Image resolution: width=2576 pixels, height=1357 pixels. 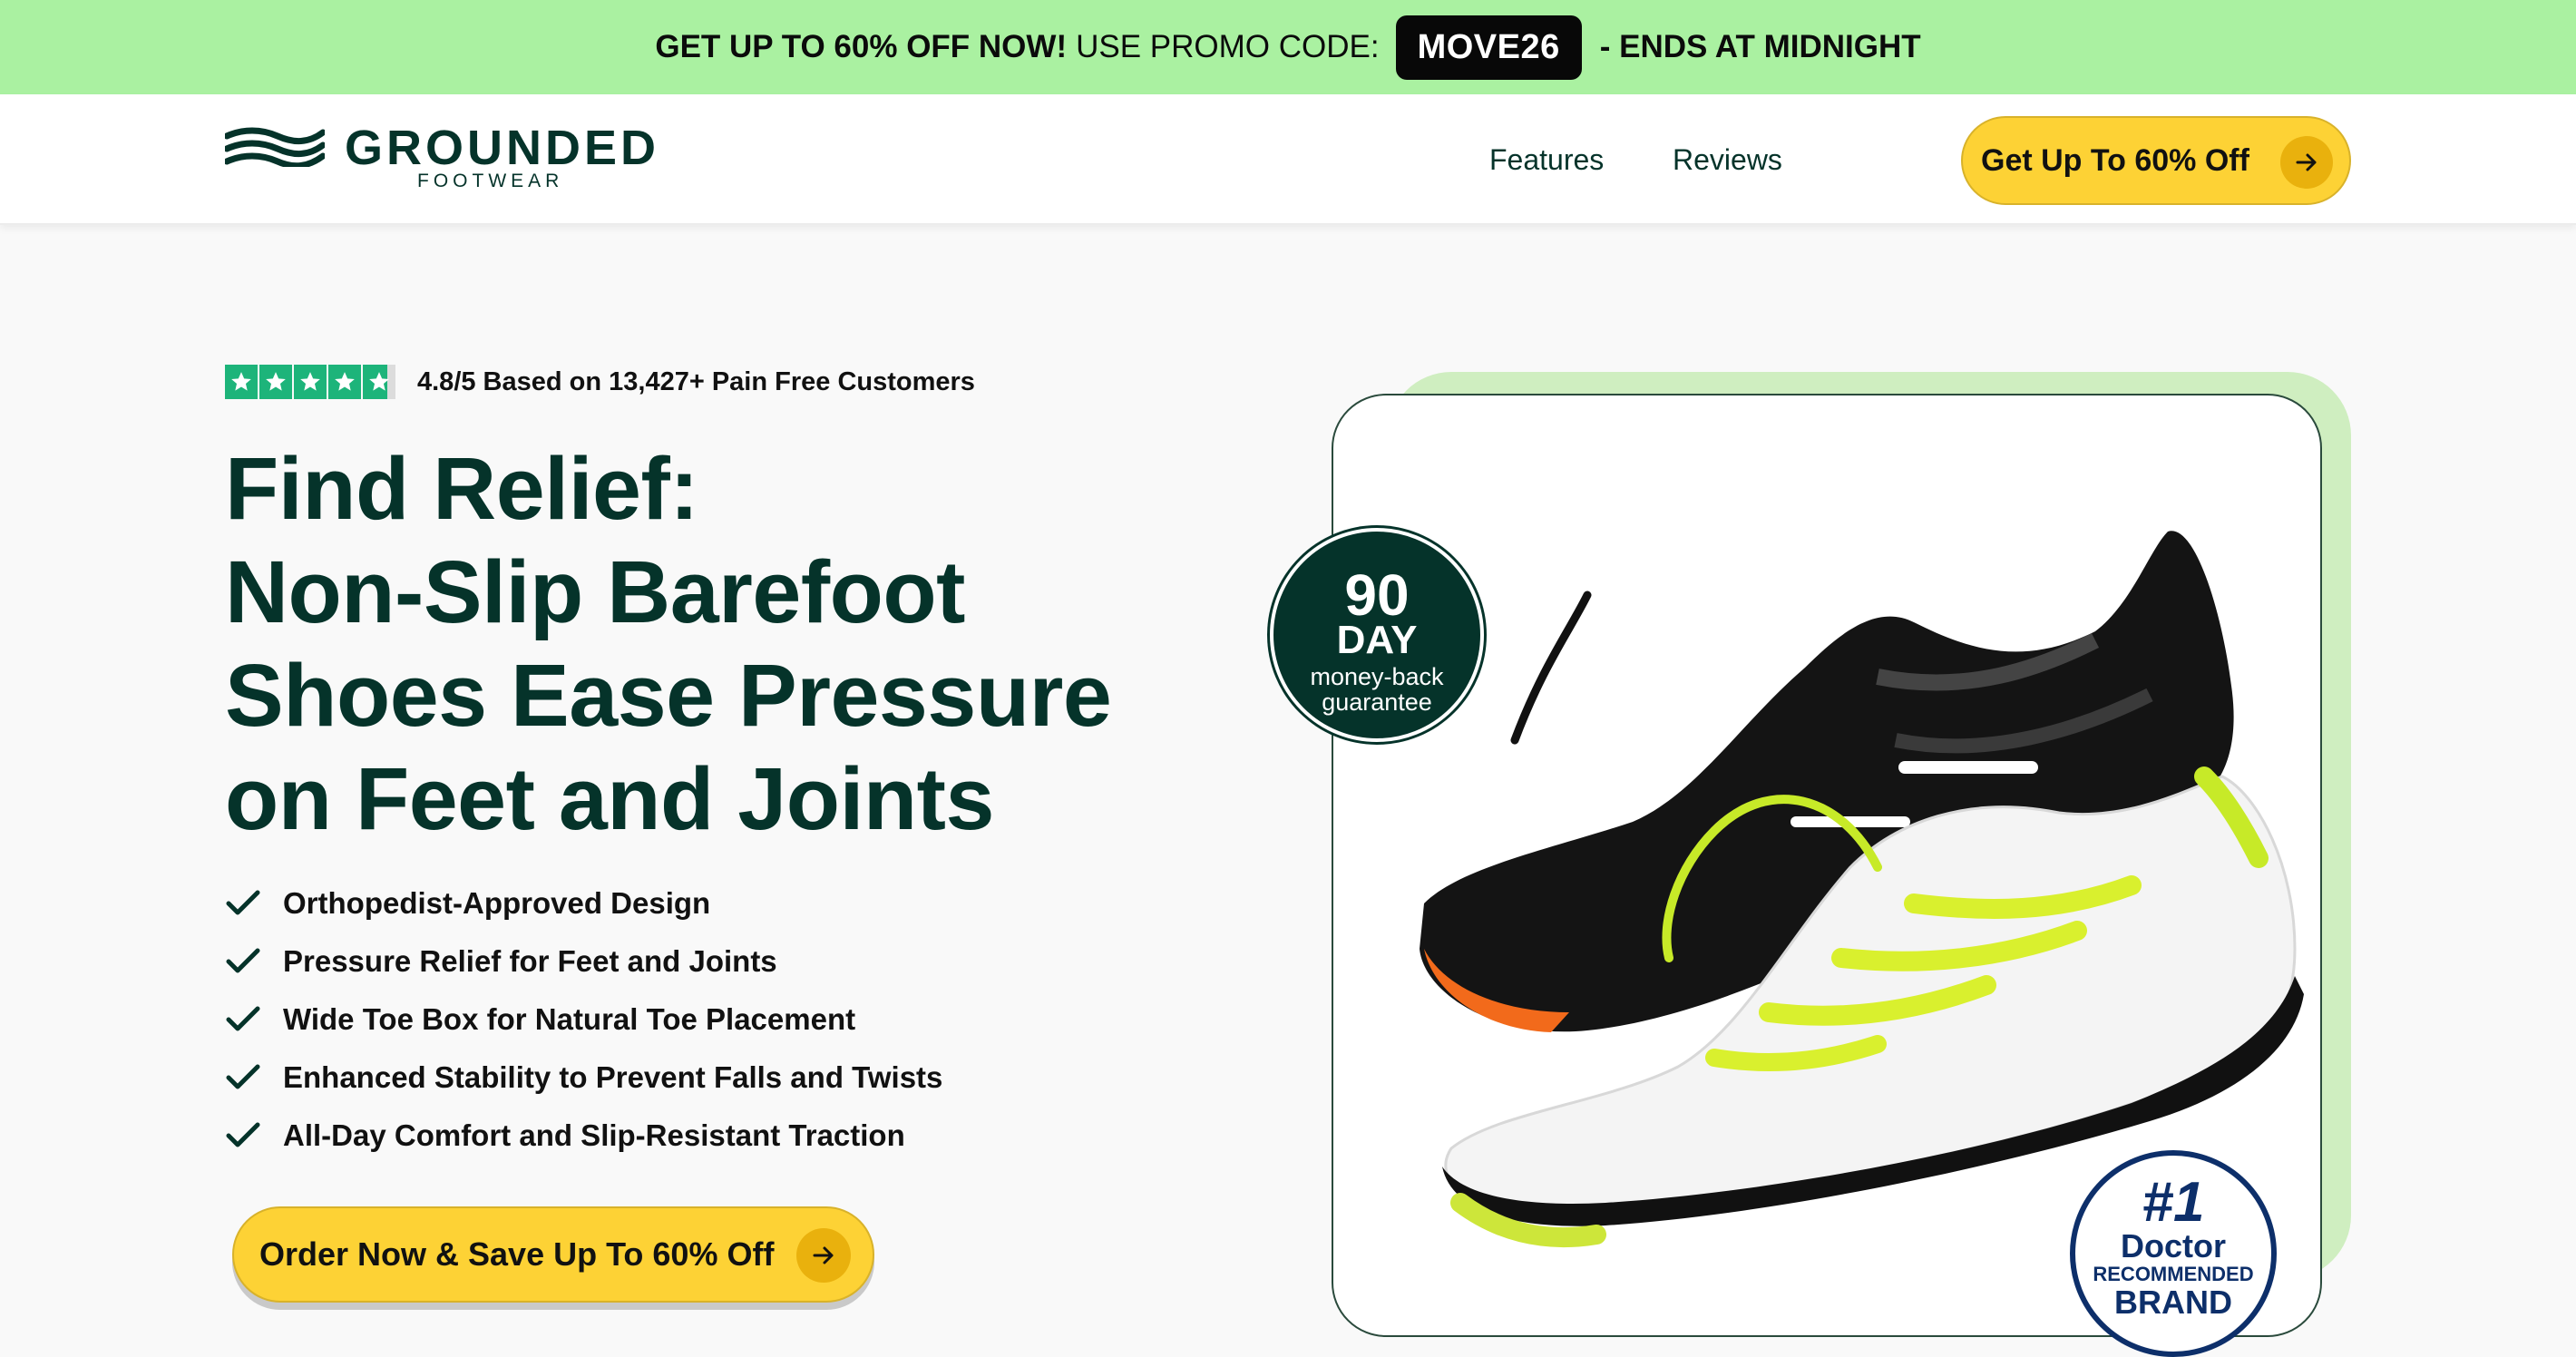 I want to click on list-item: Orthopedist-Approved Design, so click(x=583, y=903).